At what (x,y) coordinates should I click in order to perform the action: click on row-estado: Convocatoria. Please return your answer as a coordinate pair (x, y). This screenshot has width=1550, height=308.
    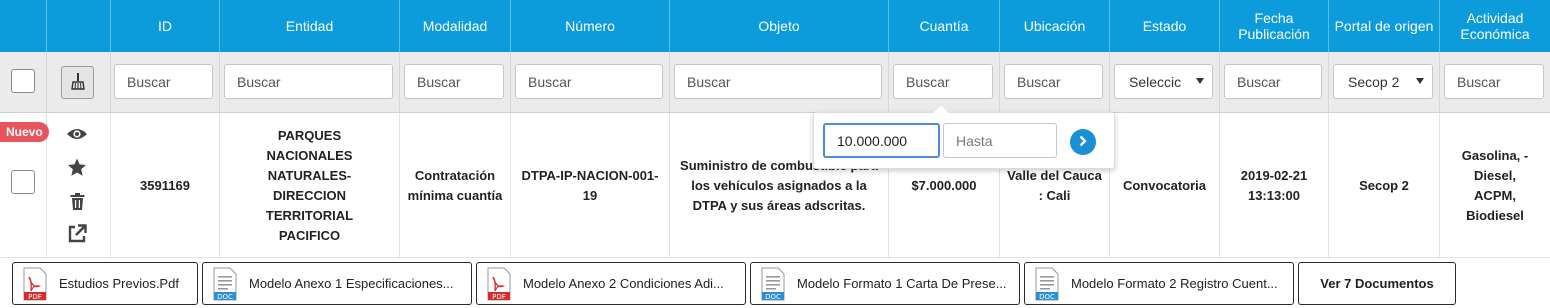
    Looking at the image, I should click on (1164, 185).